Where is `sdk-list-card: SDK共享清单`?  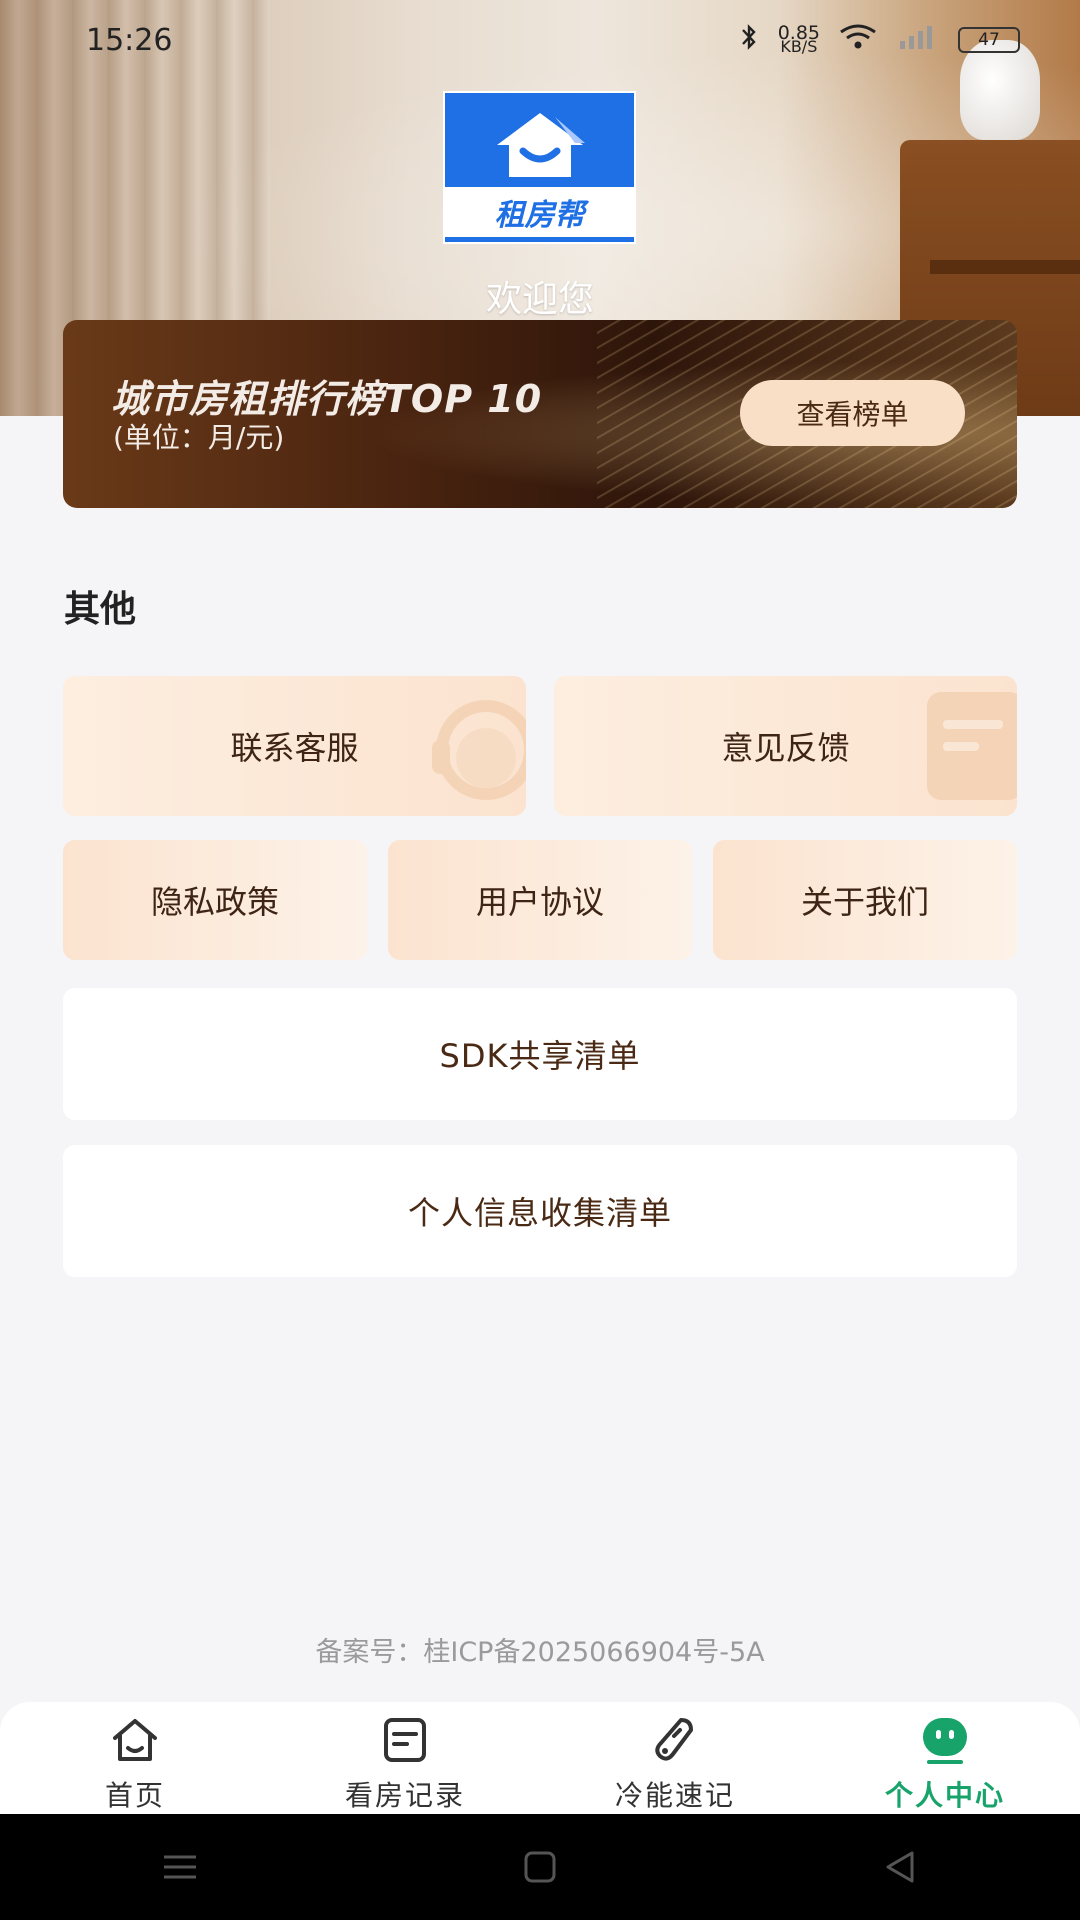
sdk-list-card: SDK共享清单 is located at coordinates (540, 1054).